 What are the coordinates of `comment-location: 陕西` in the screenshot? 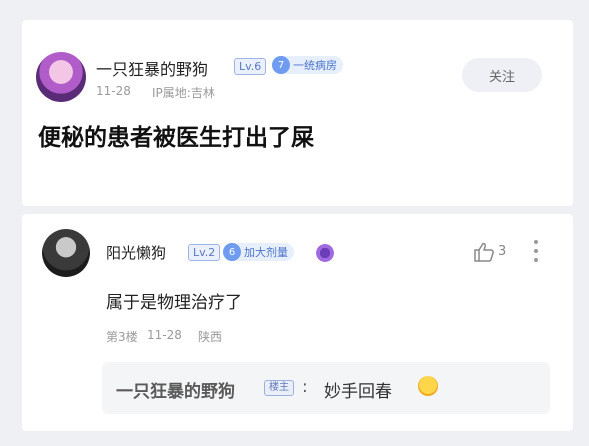 It's located at (210, 337).